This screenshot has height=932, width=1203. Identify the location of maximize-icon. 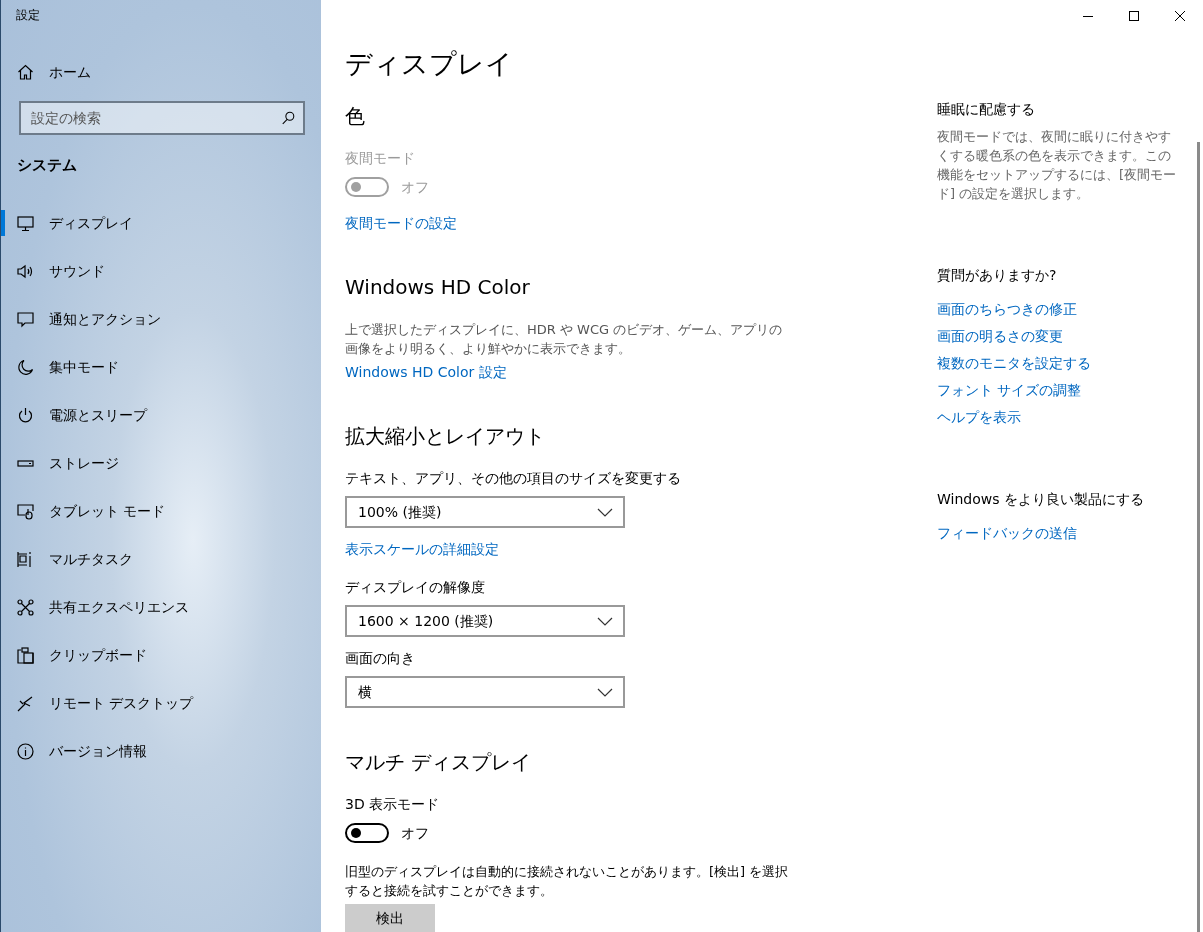
(1134, 16).